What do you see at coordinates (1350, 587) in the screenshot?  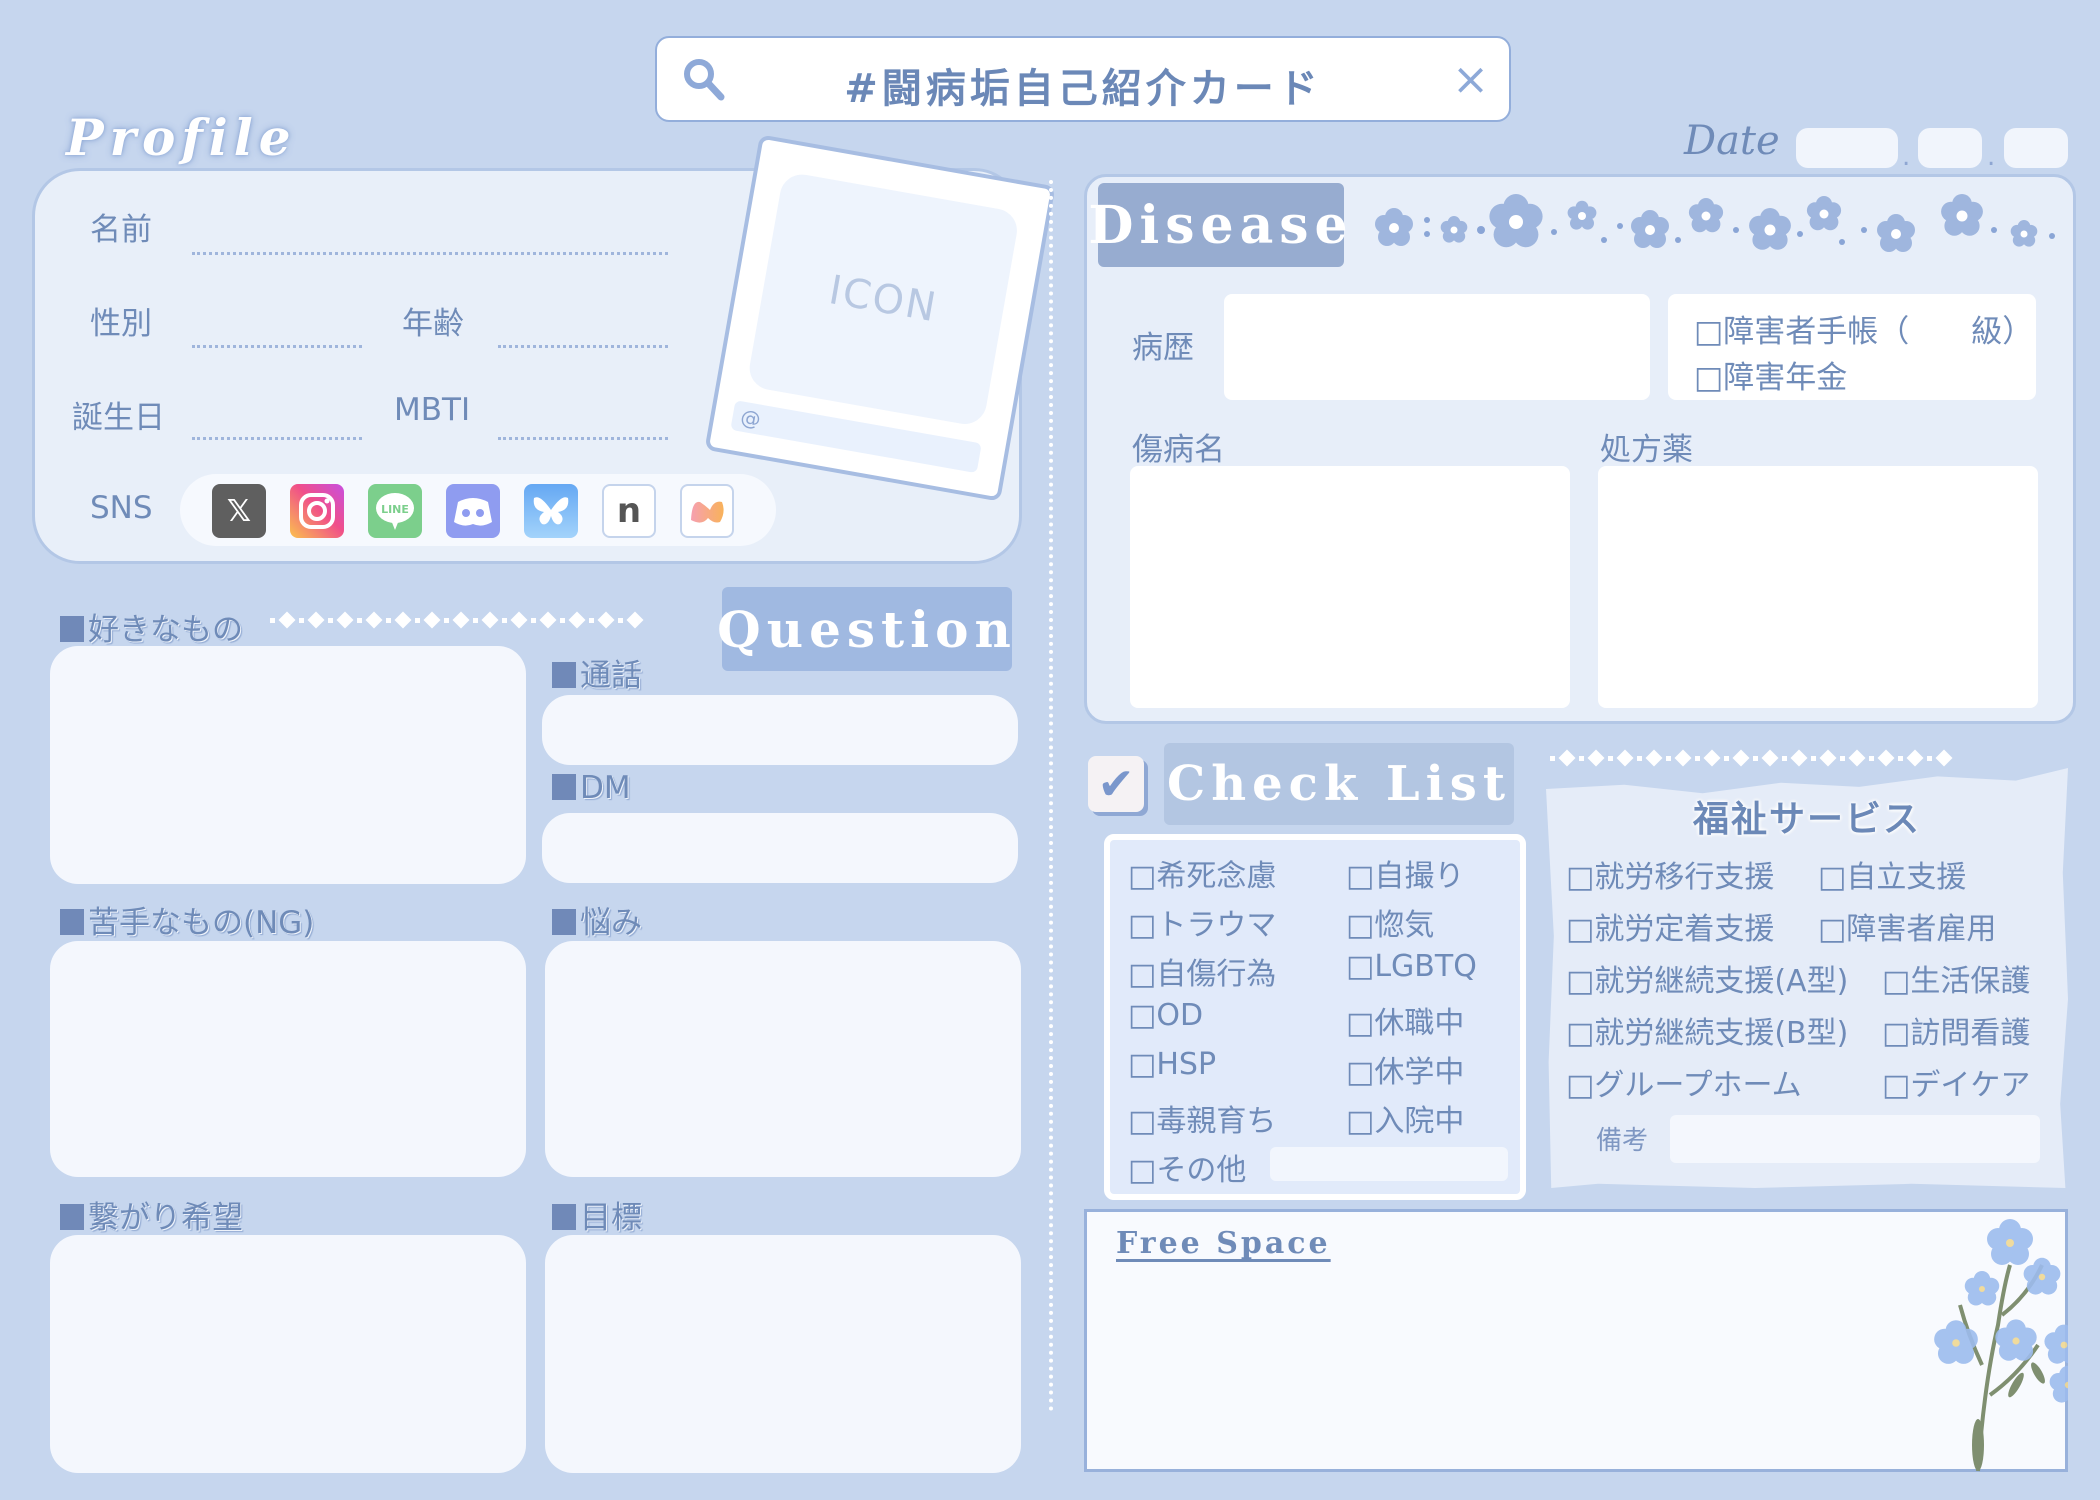 I see `diagnosis-box` at bounding box center [1350, 587].